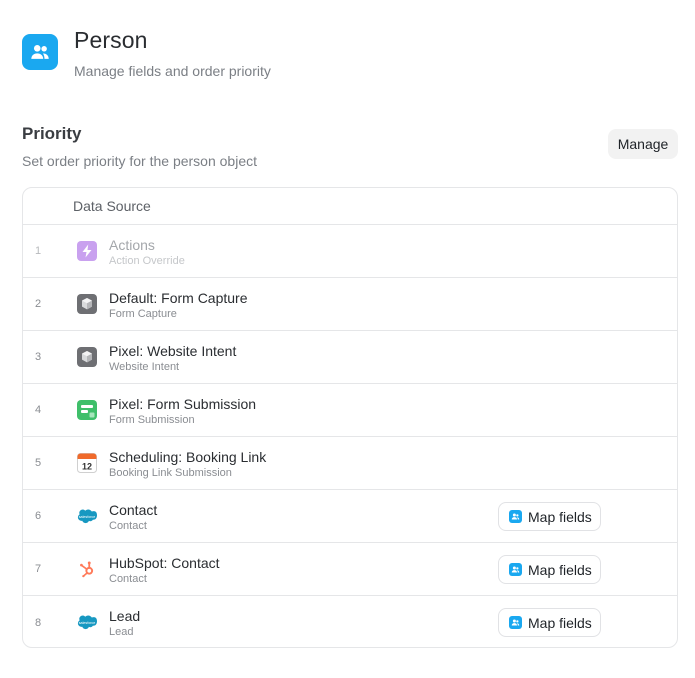 The height and width of the screenshot is (678, 695). What do you see at coordinates (38, 622) in the screenshot?
I see `row-number: 8` at bounding box center [38, 622].